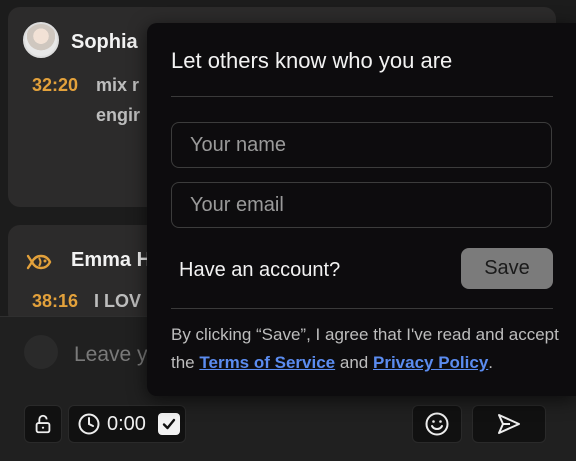 The width and height of the screenshot is (576, 461). What do you see at coordinates (89, 424) in the screenshot?
I see `clock-icon` at bounding box center [89, 424].